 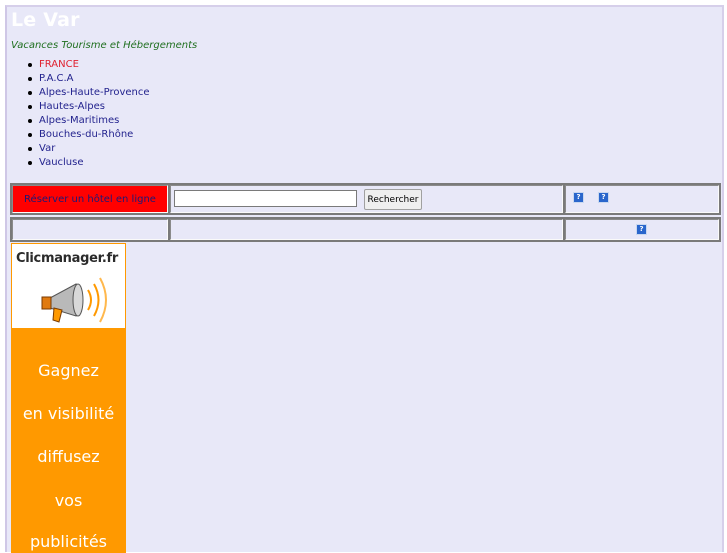 What do you see at coordinates (61, 162) in the screenshot?
I see `nav-link: Vaucluse` at bounding box center [61, 162].